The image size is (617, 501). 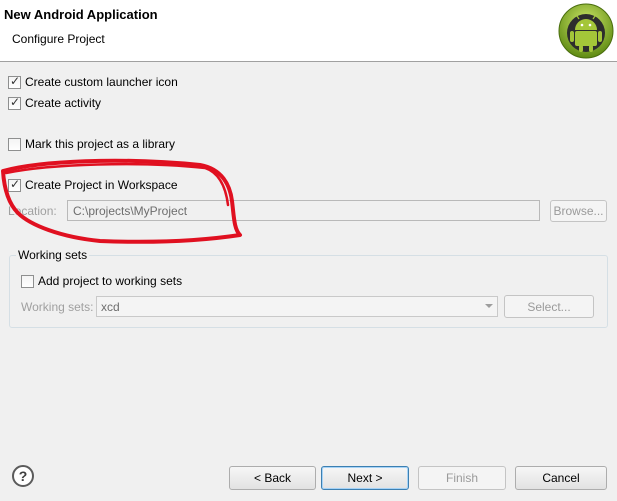 I want to click on finish-button: Finish, so click(x=462, y=478).